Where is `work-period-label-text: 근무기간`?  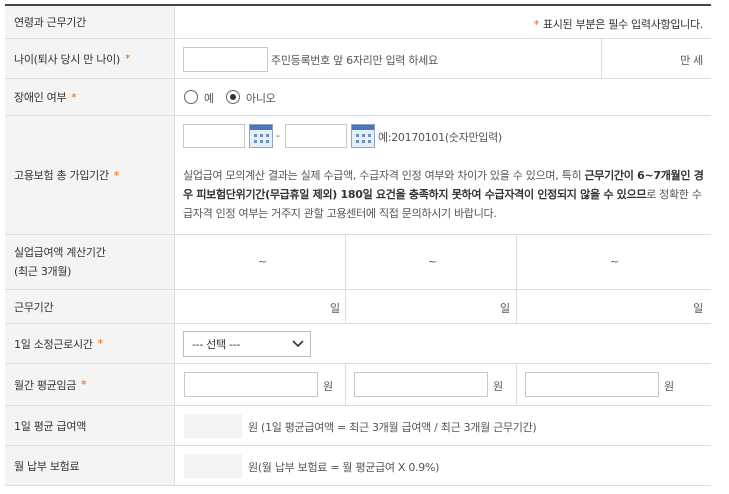
work-period-label-text: 근무기간 is located at coordinates (34, 307).